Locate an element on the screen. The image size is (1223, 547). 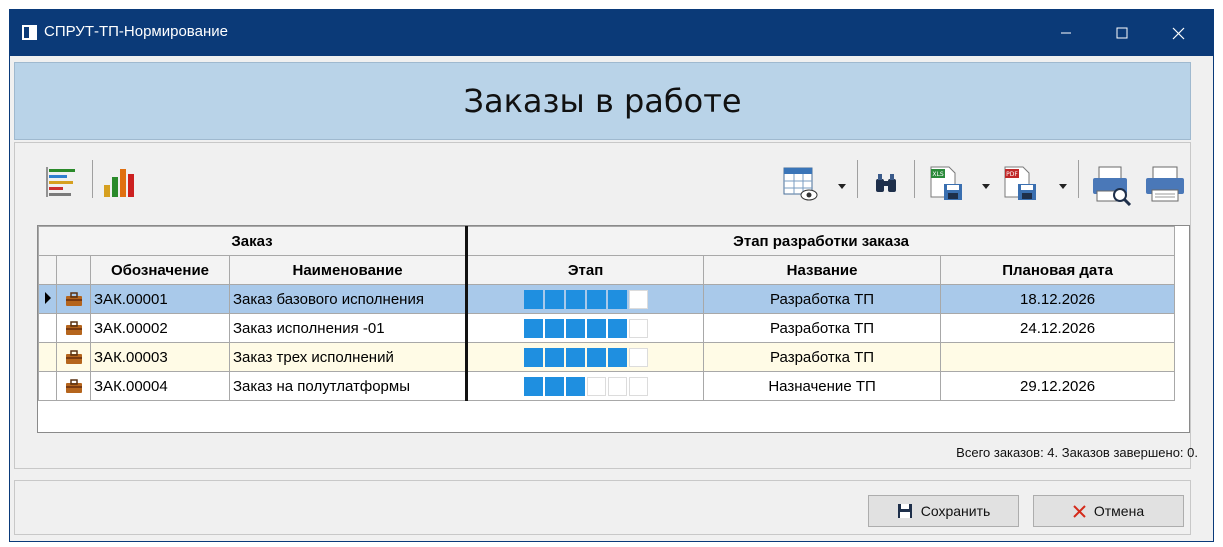
cancel-button: Отмена is located at coordinates (1108, 511).